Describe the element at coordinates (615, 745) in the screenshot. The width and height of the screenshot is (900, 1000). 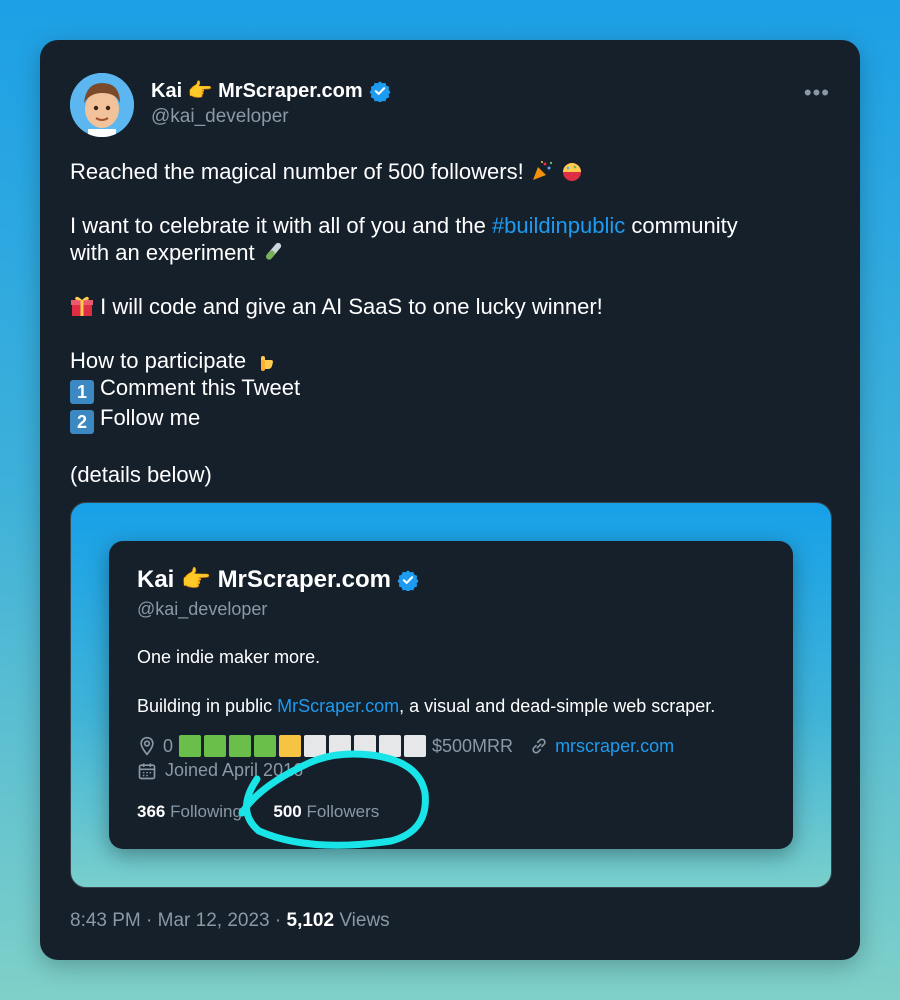
I see `website-link: mrscraper.com` at that location.